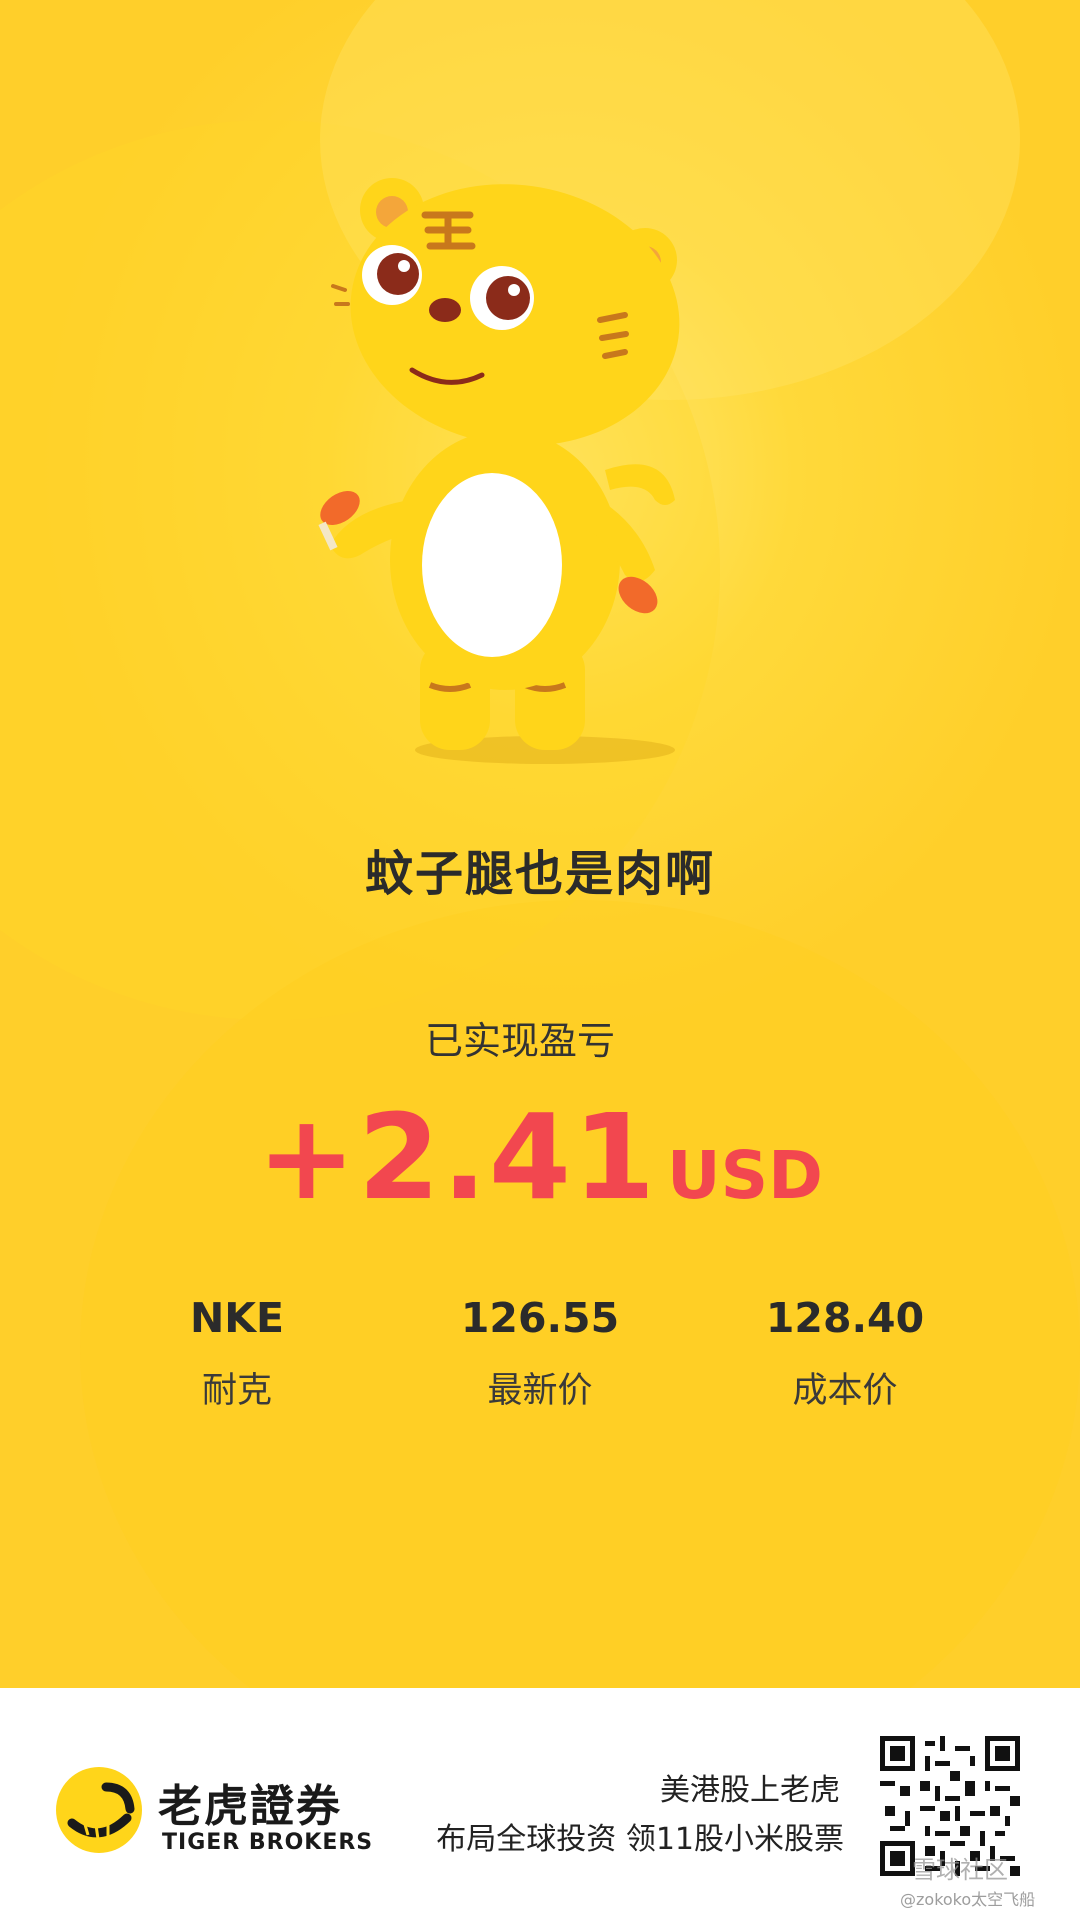  Describe the element at coordinates (845, 1318) in the screenshot. I see `cost-price-value: 128.40` at that location.